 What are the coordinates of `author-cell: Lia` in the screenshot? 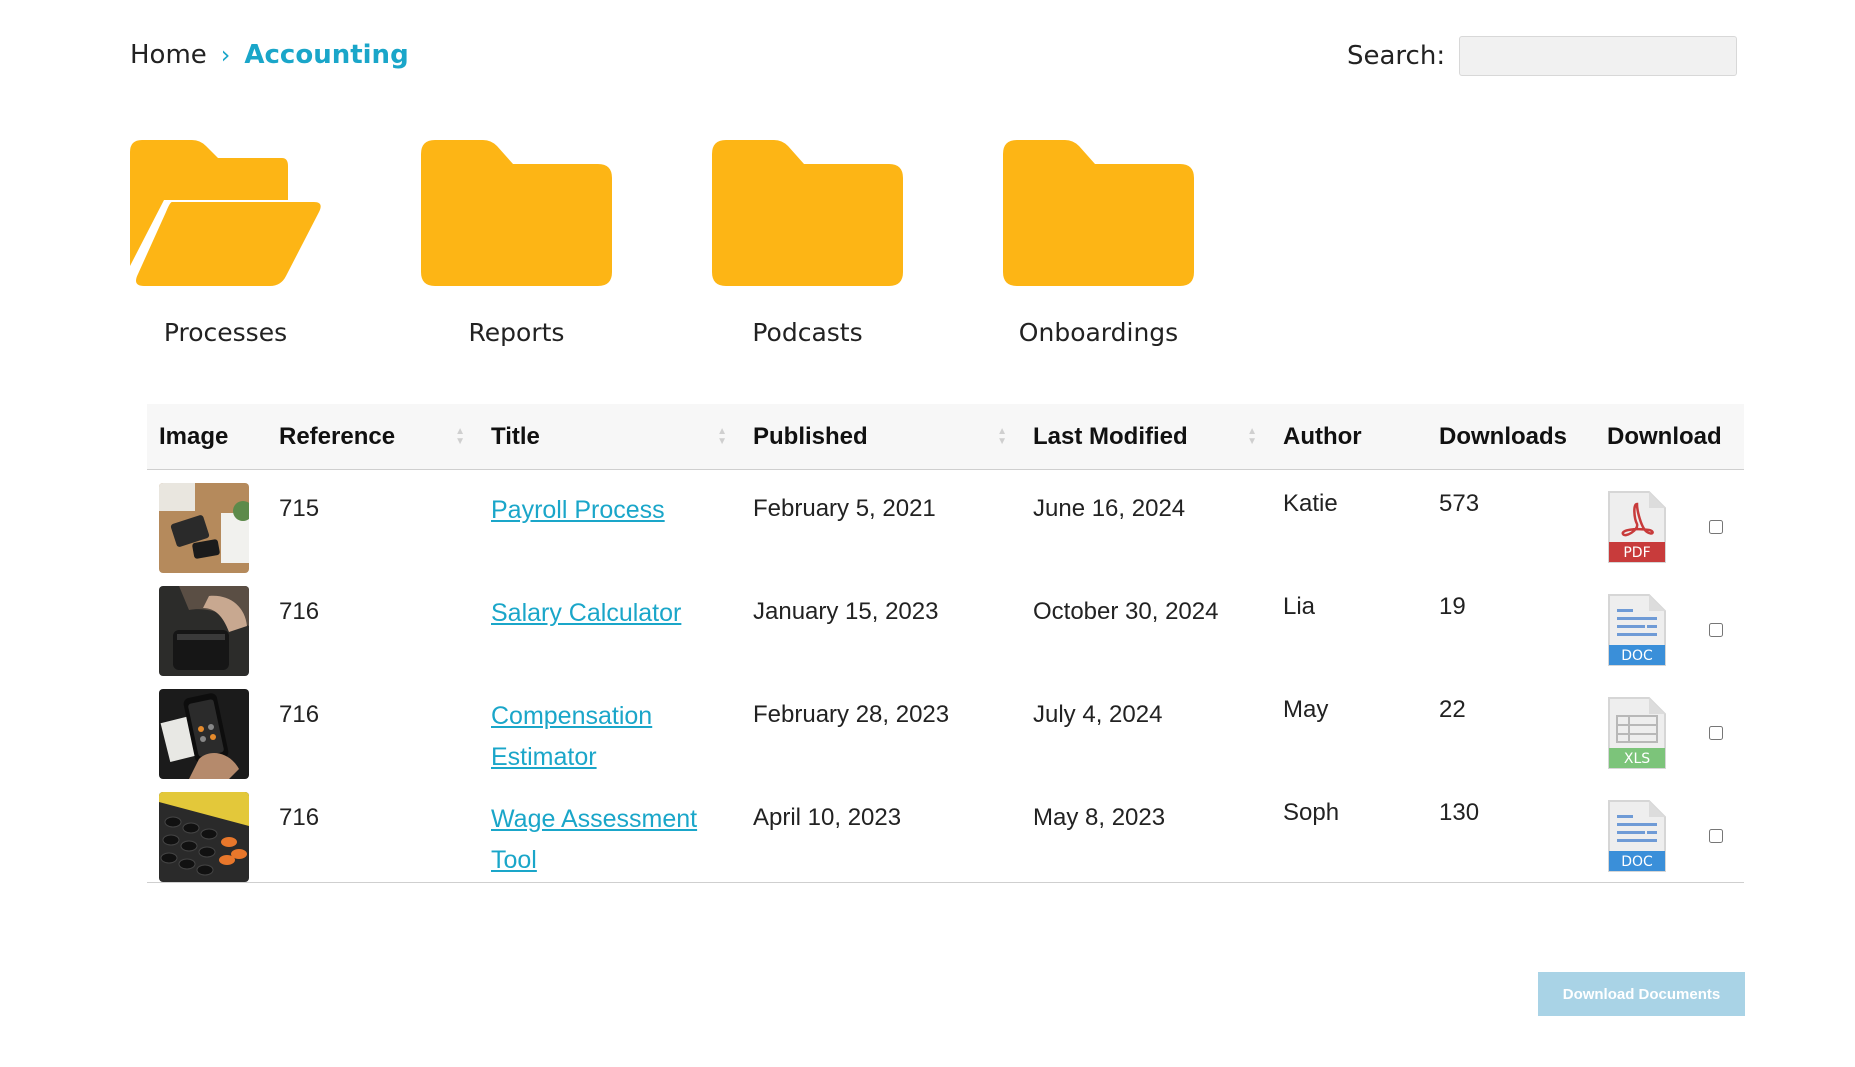 It's located at (1299, 606).